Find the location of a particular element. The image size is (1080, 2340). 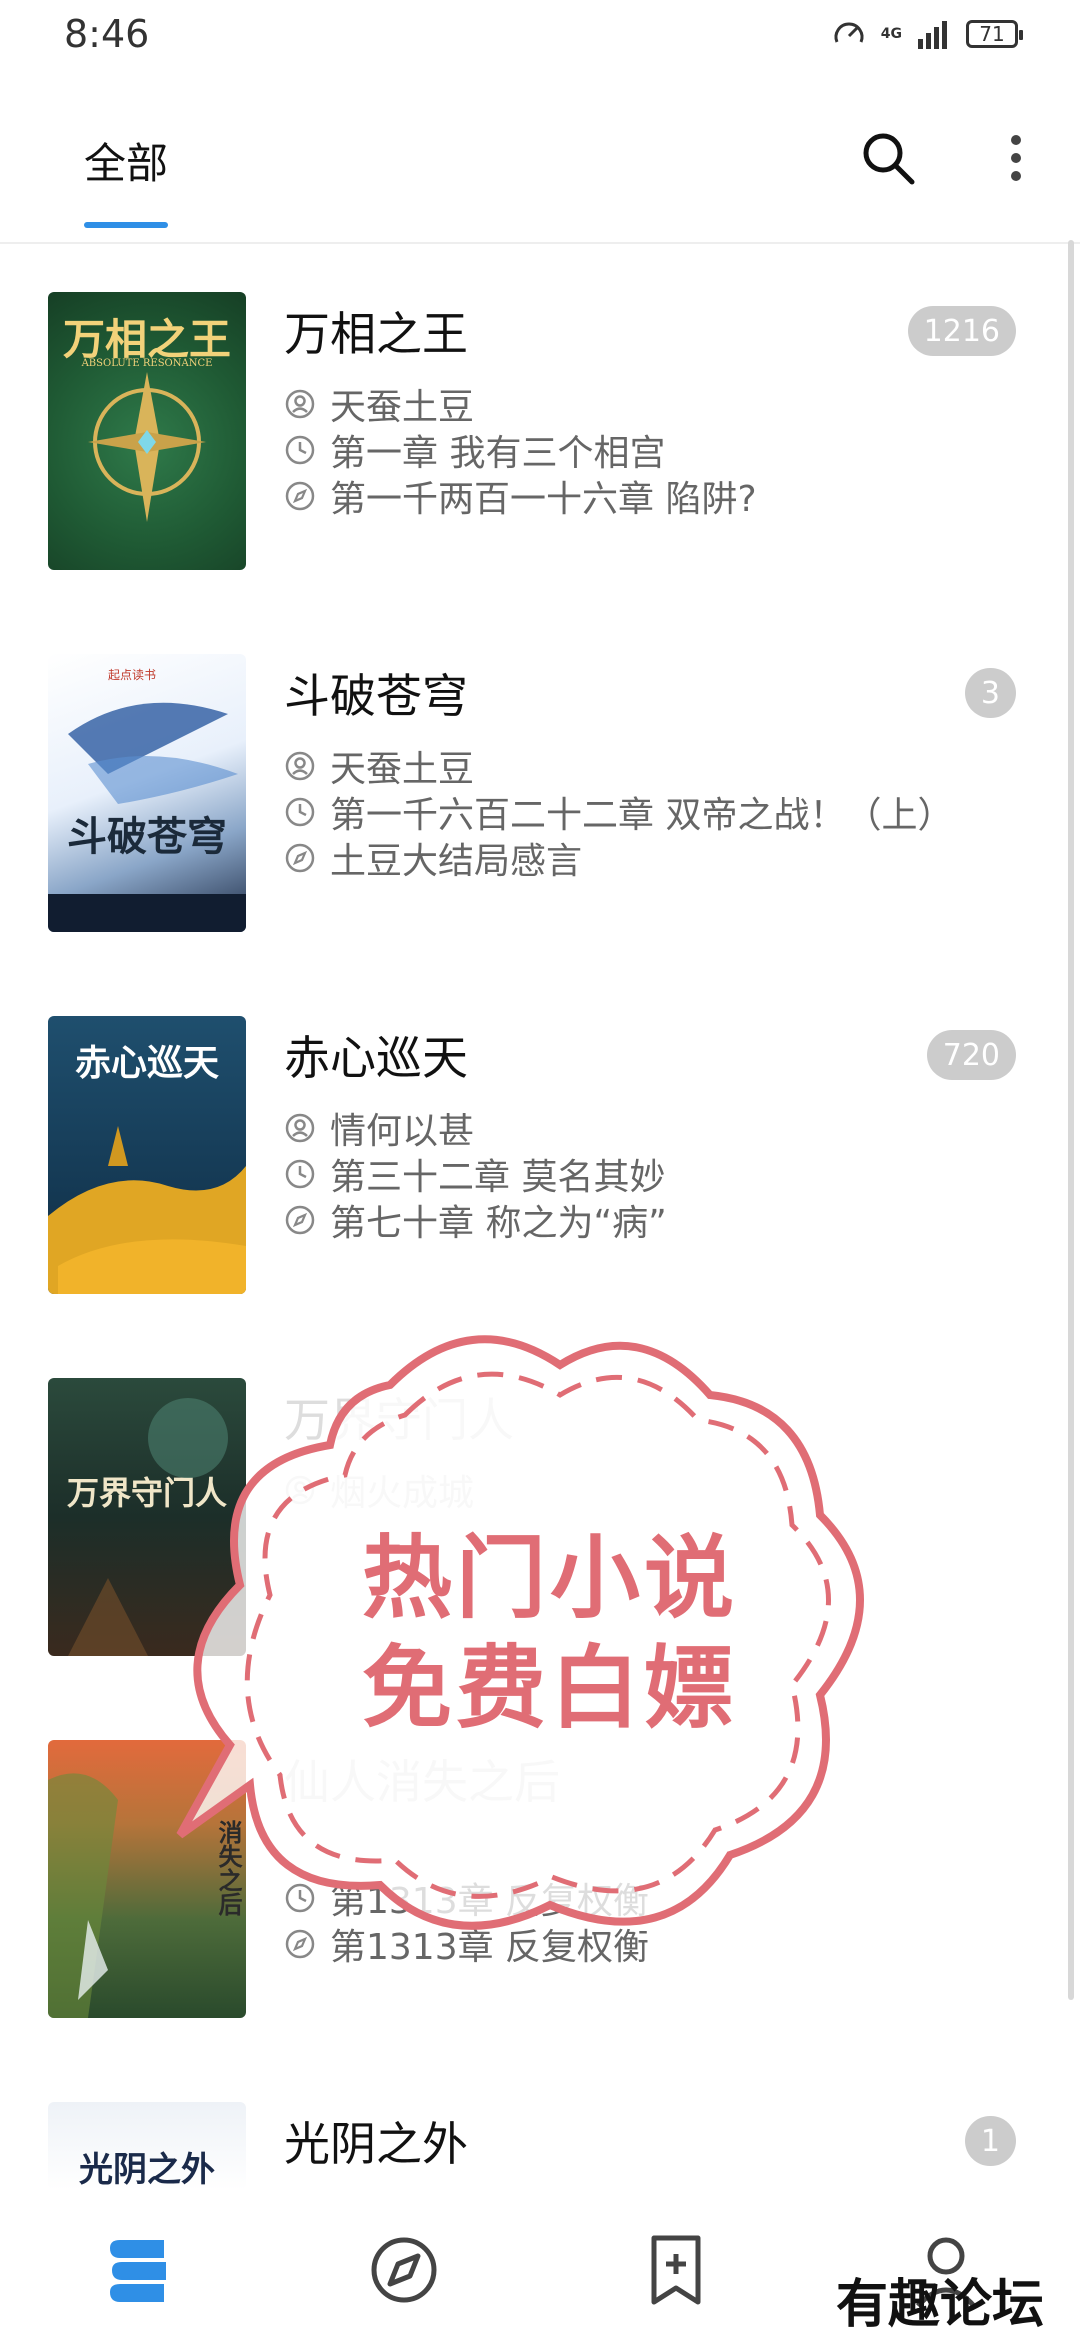

battery-level: 71 is located at coordinates (992, 34).